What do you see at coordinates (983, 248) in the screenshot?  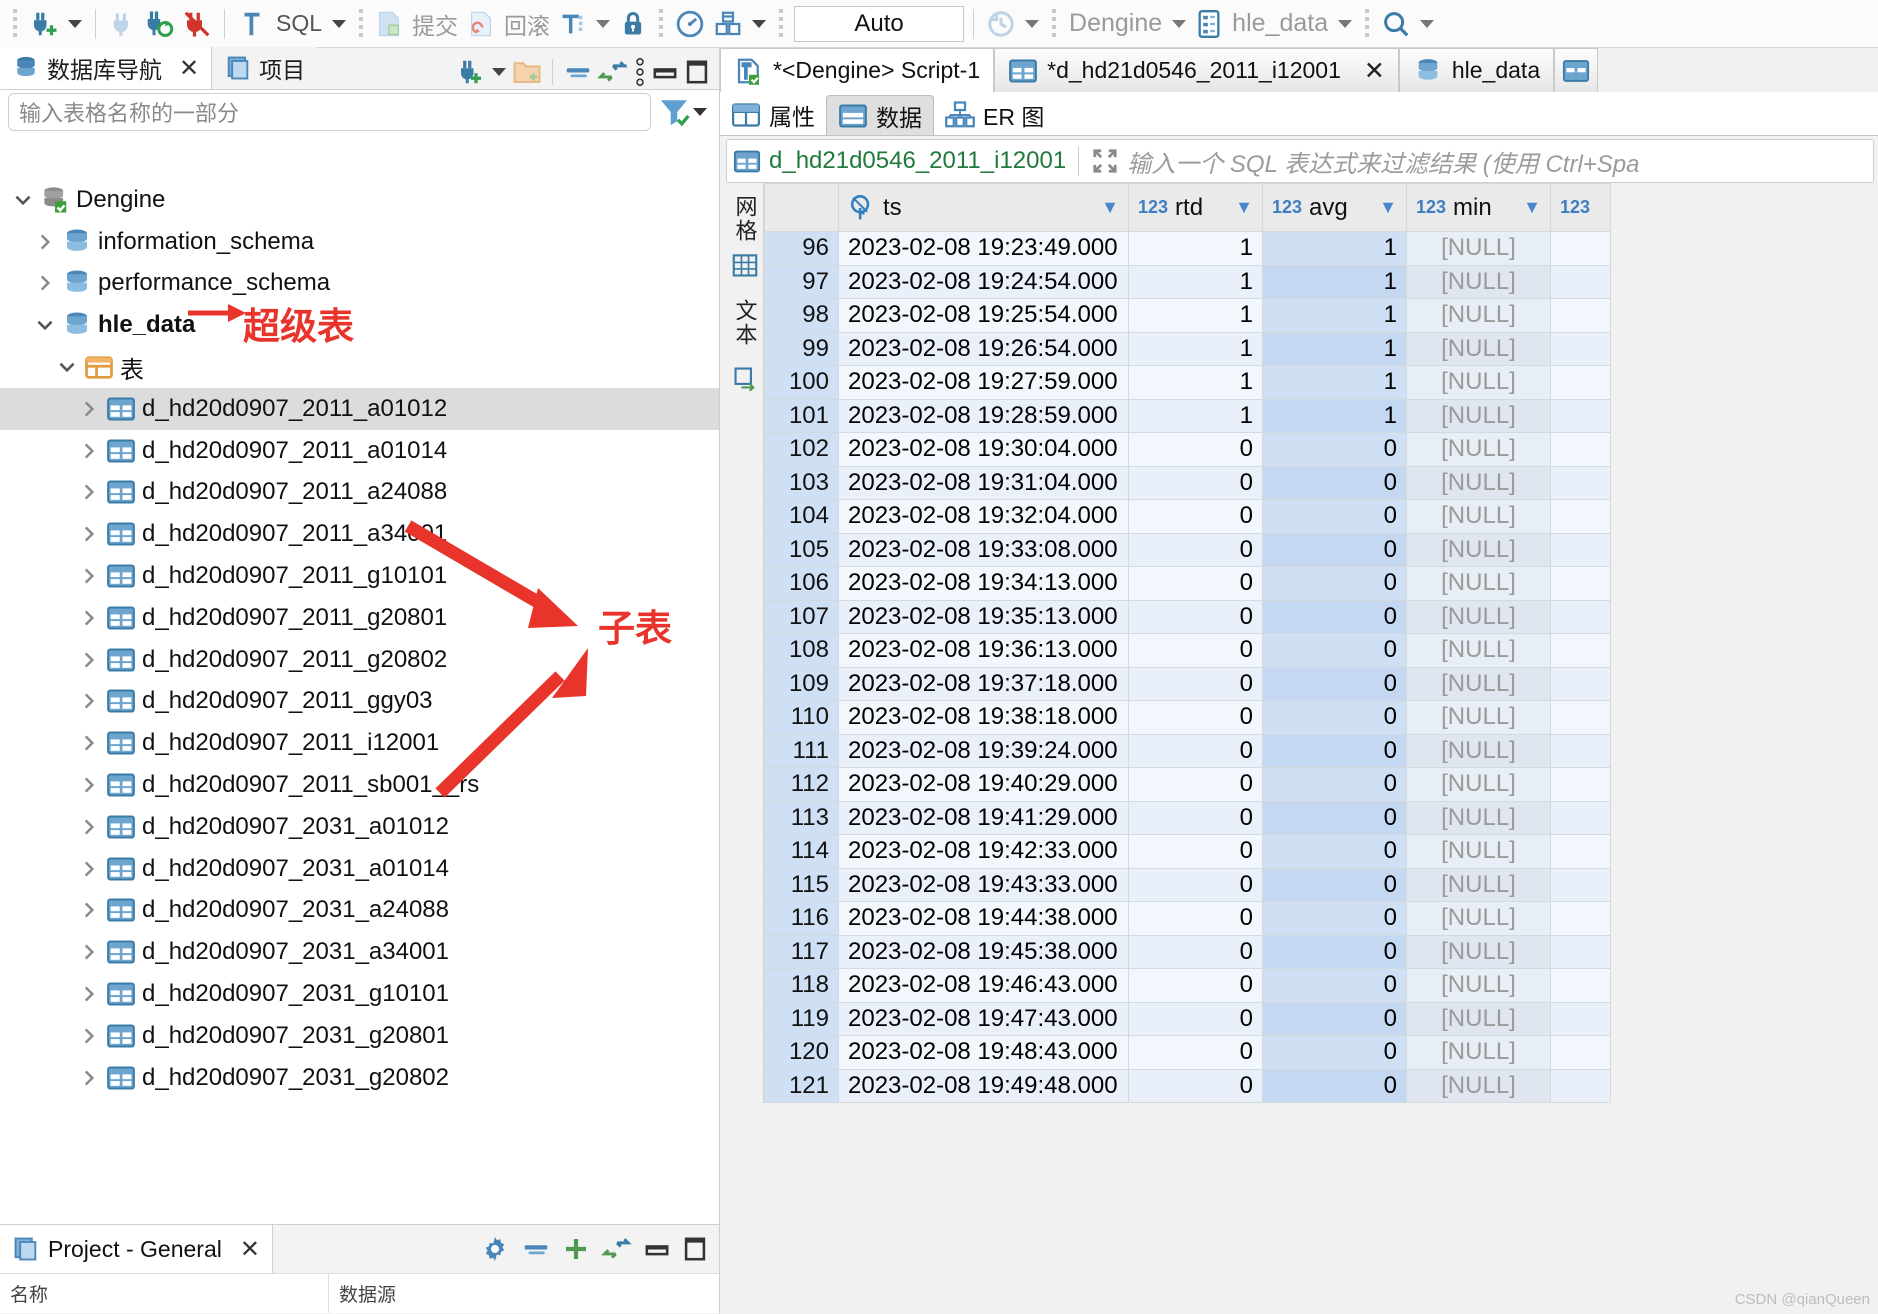 I see `cell-ts: 2023-02-08 19:23:49.000` at bounding box center [983, 248].